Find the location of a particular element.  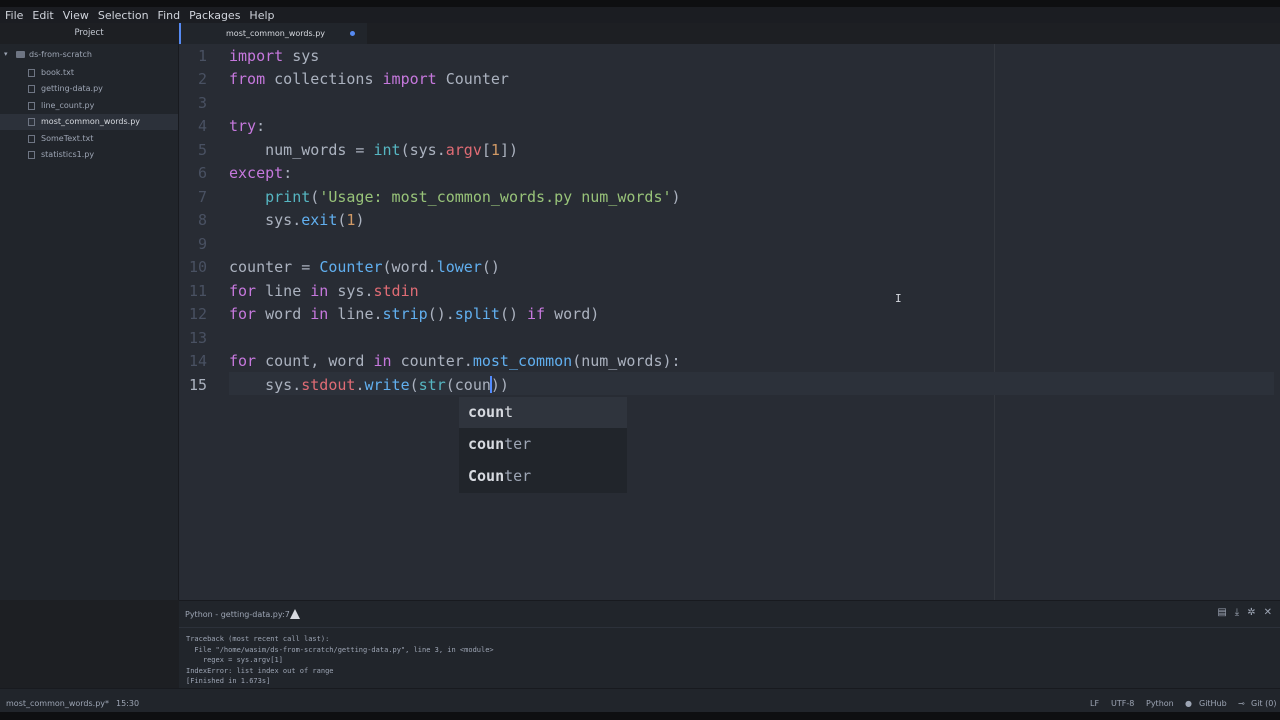

tree-file-getting-data: getting-data.py is located at coordinates (89, 89).